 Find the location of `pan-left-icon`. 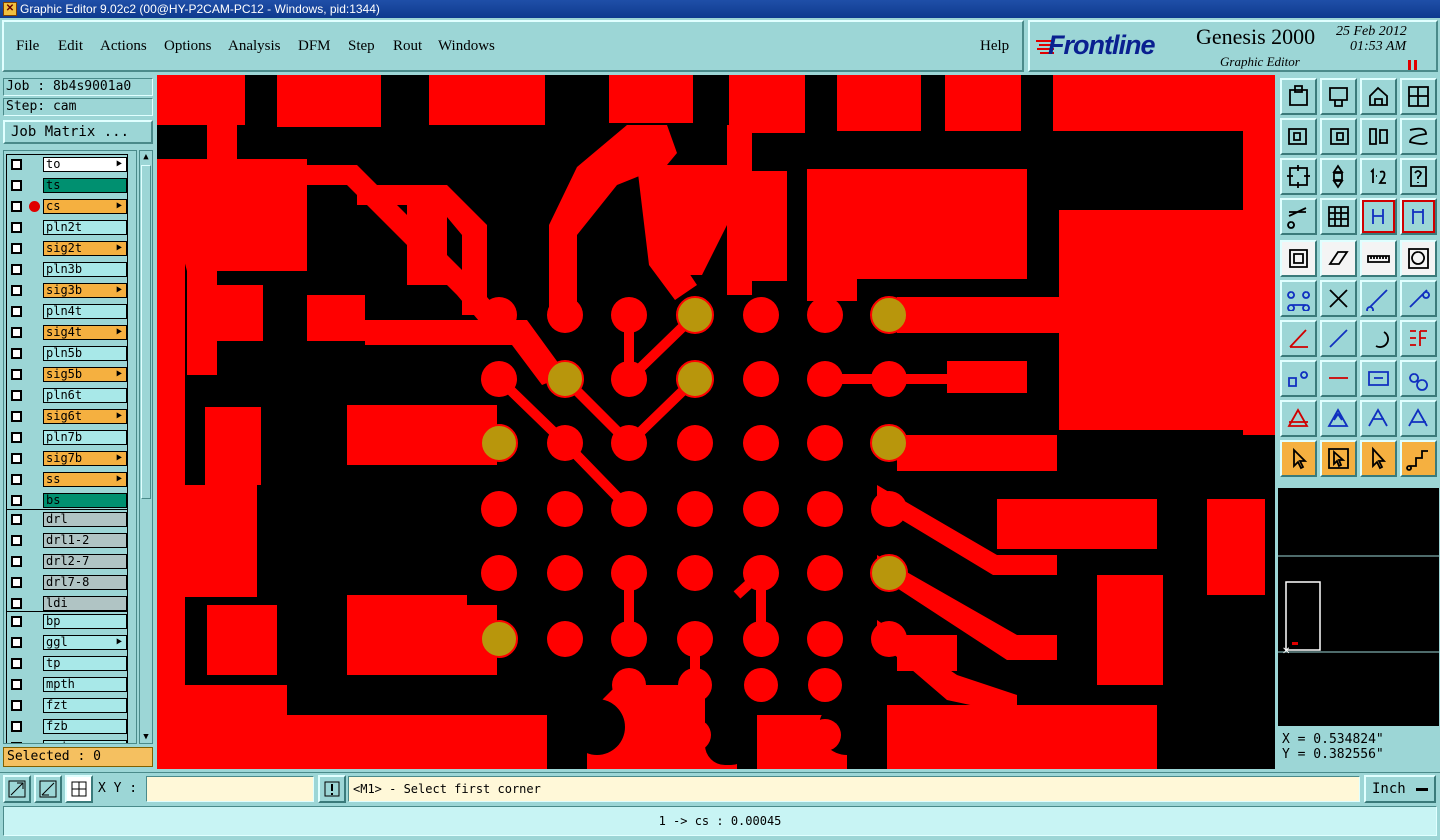

pan-left-icon is located at coordinates (1298, 136).